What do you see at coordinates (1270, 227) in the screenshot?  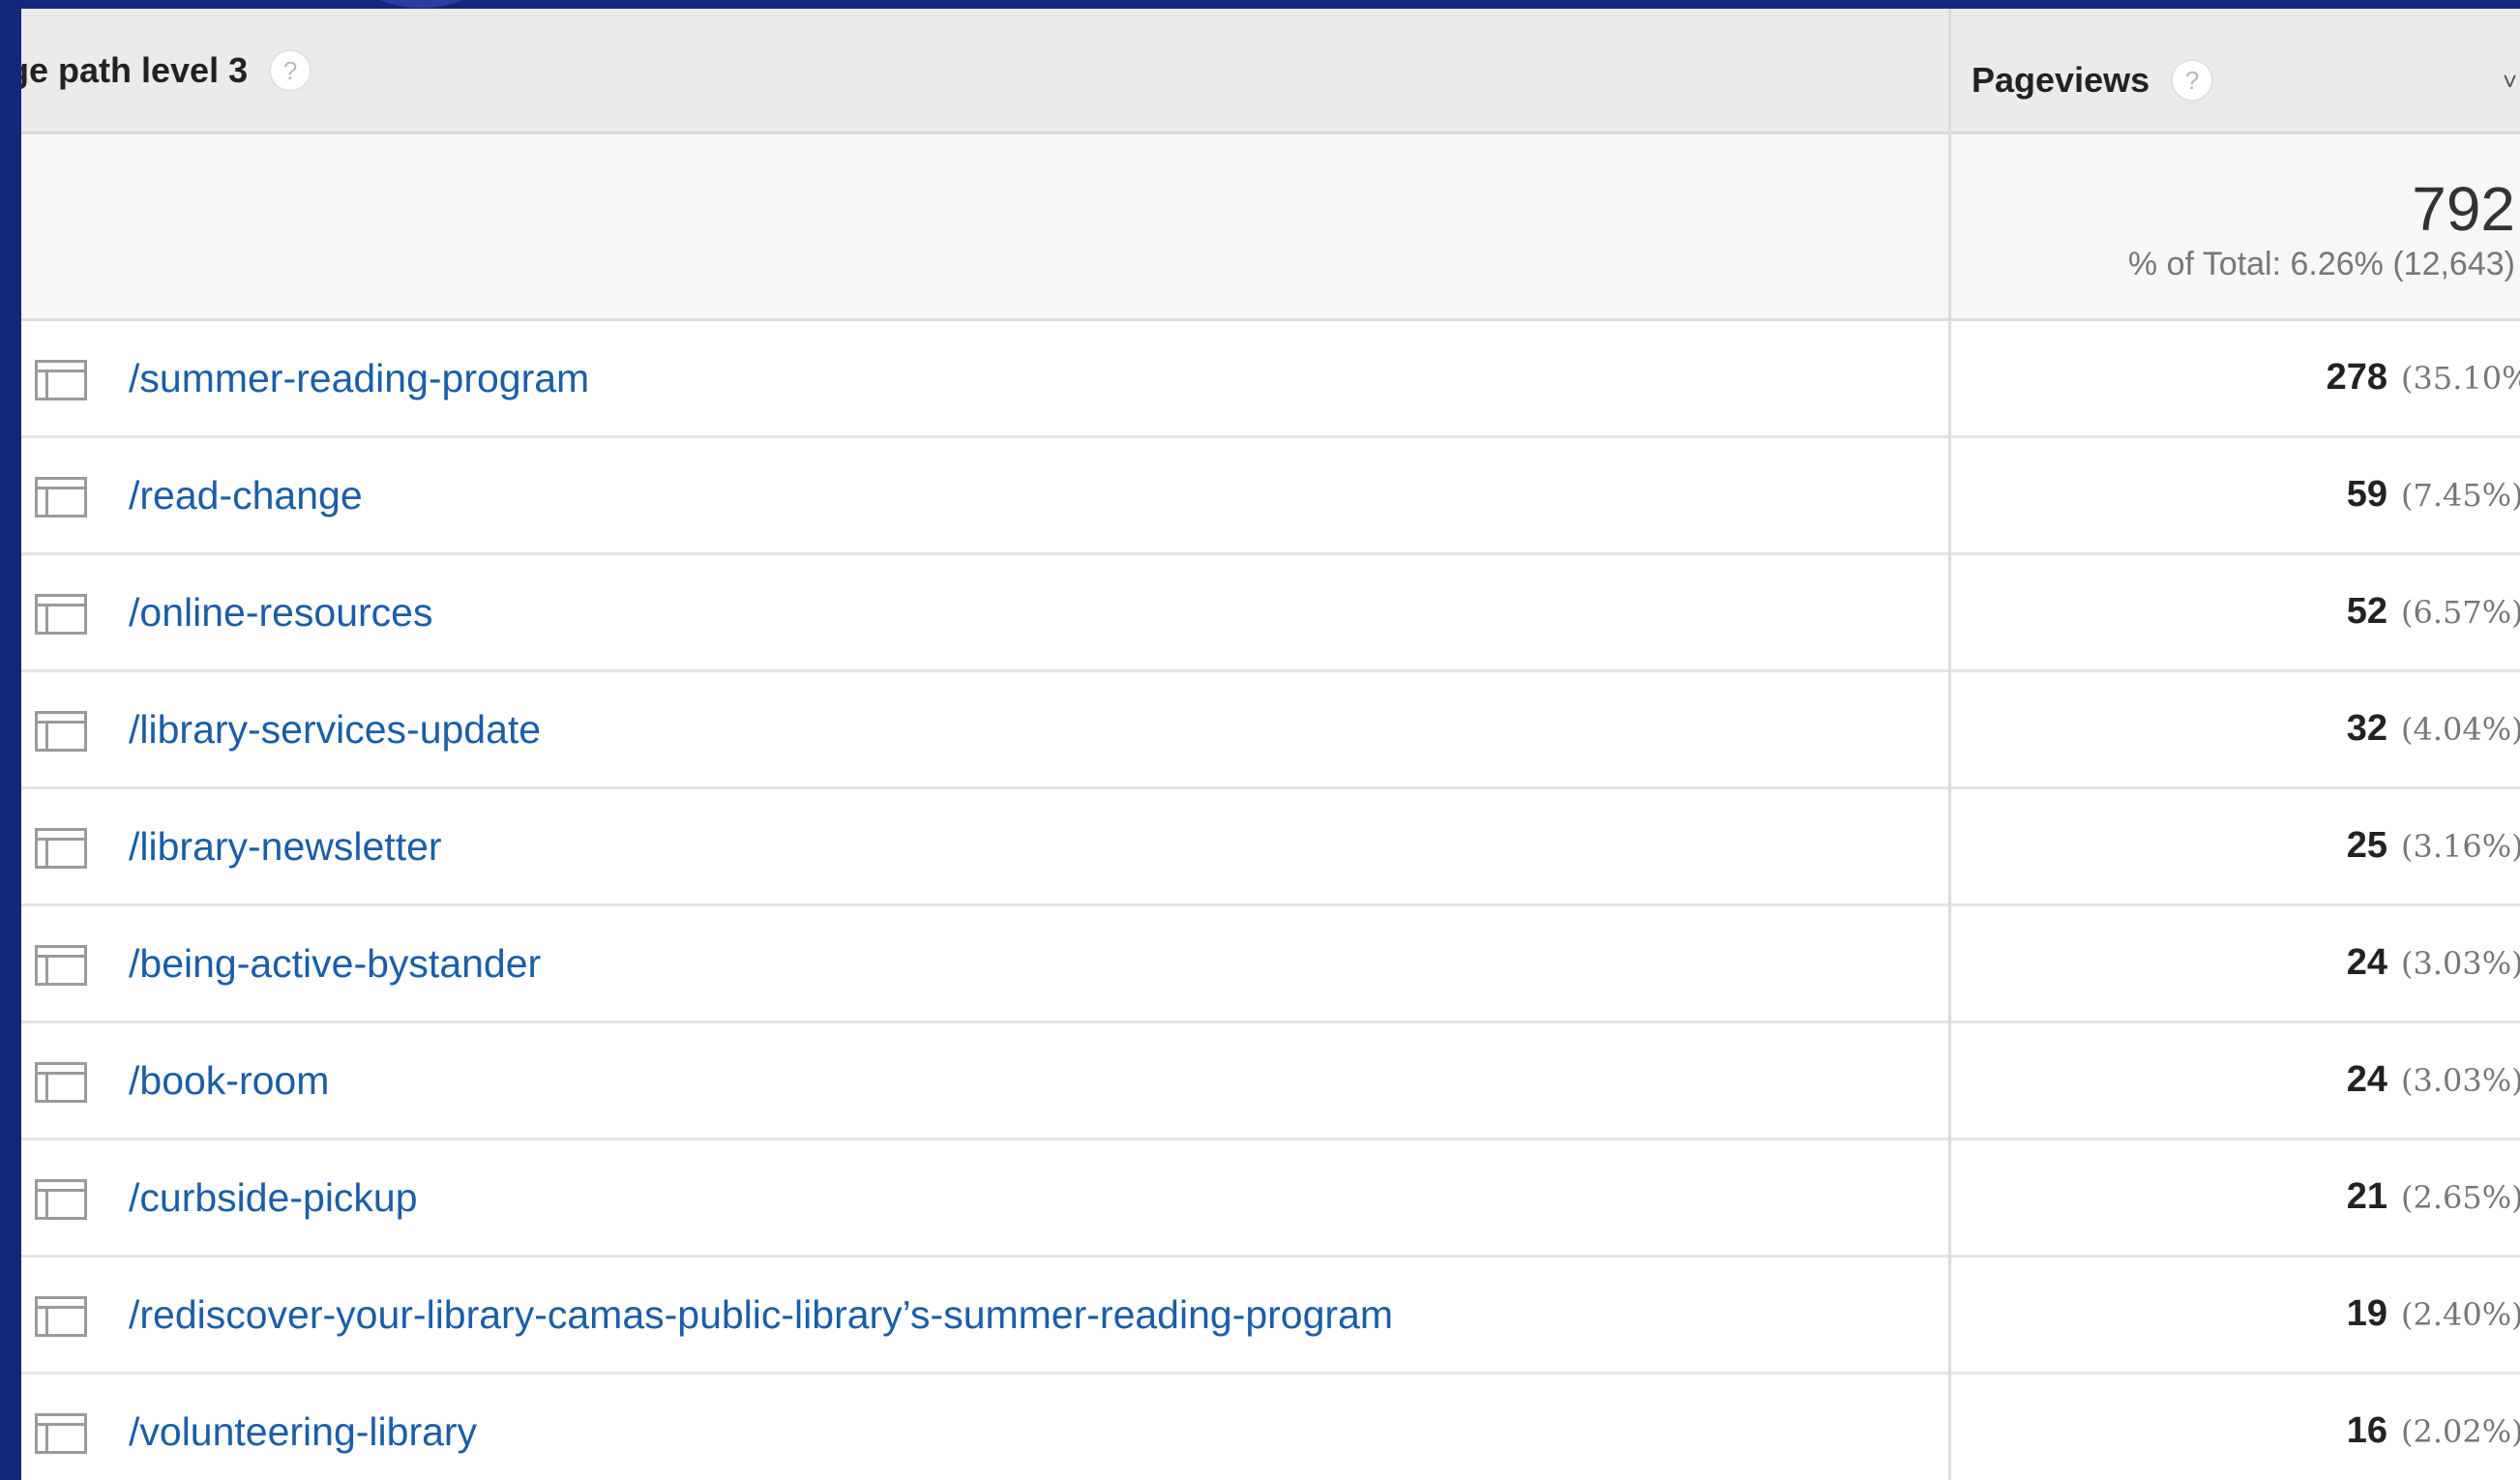 I see `summary-row: 792 % of Total: 6.26% (12,643)` at bounding box center [1270, 227].